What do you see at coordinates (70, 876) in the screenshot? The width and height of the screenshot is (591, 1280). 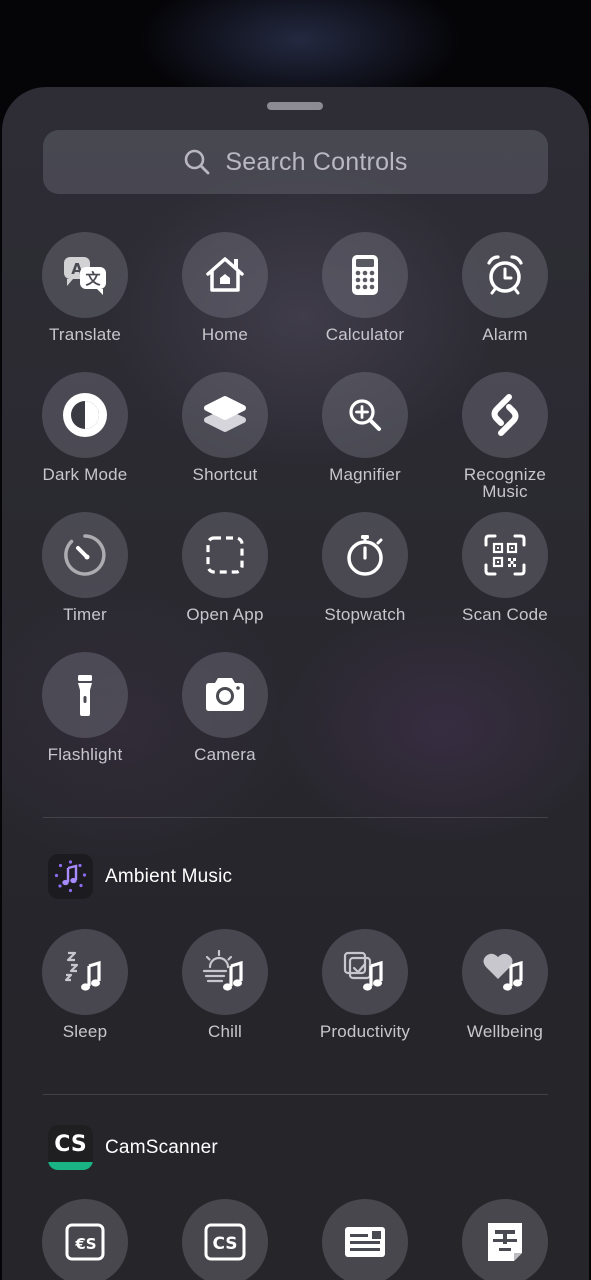 I see `ambient-music-app-icon` at bounding box center [70, 876].